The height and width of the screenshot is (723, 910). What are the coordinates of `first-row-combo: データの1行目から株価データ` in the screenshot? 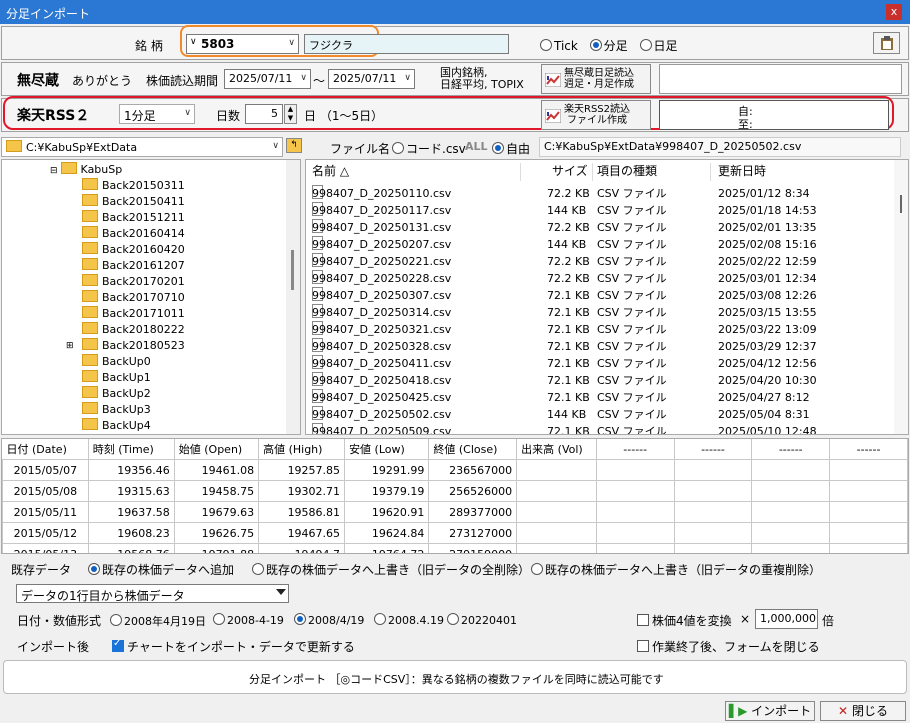 It's located at (152, 593).